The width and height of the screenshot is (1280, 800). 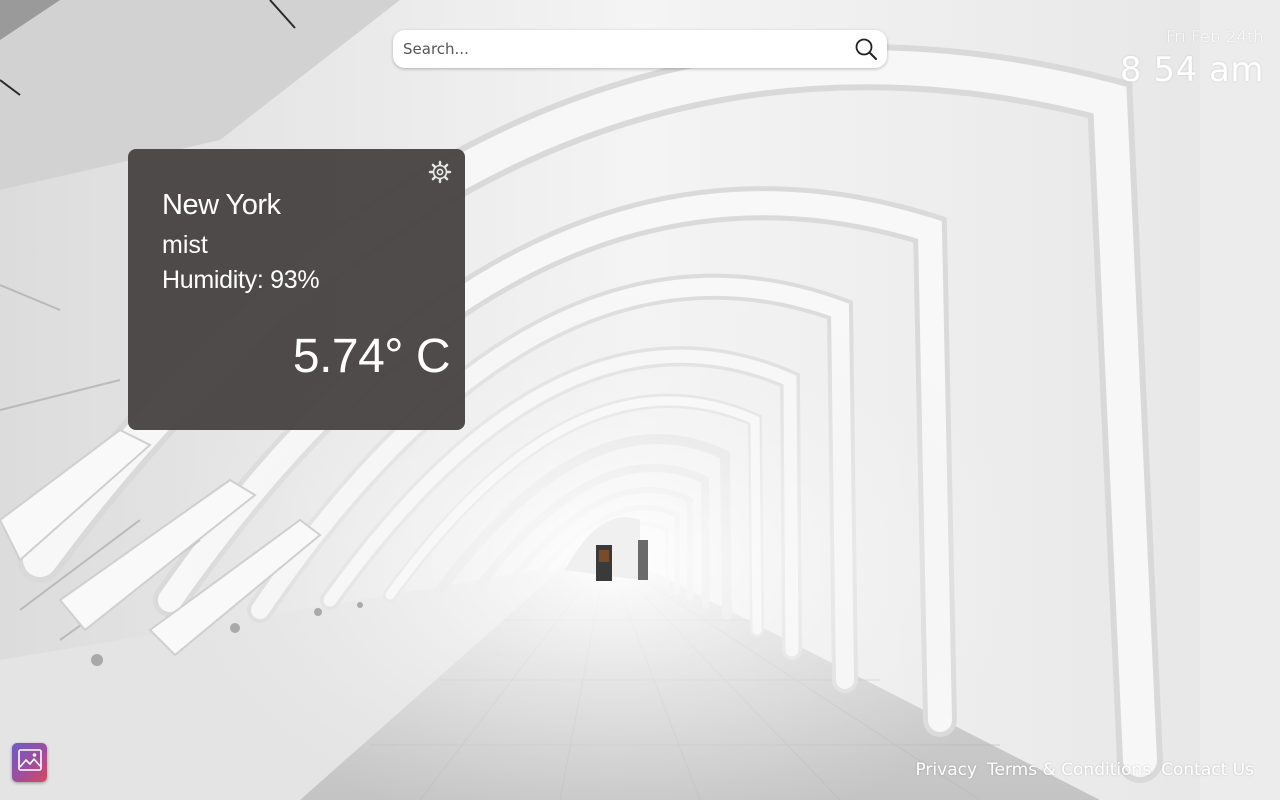 I want to click on footer-links: Privacy Terms & Conditions Contact Us, so click(x=1084, y=770).